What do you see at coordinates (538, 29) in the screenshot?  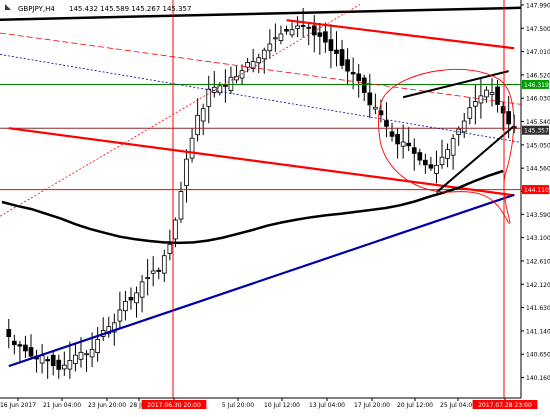 I see `y-tick-label: 147.500` at bounding box center [538, 29].